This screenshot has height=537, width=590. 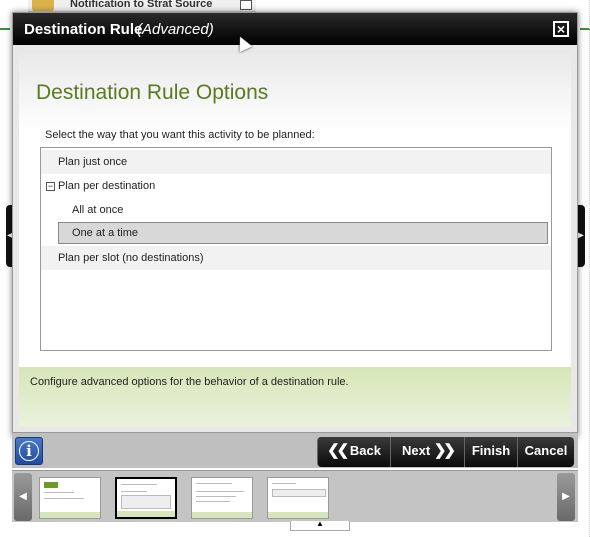 I want to click on option-label: All at once, so click(x=98, y=210).